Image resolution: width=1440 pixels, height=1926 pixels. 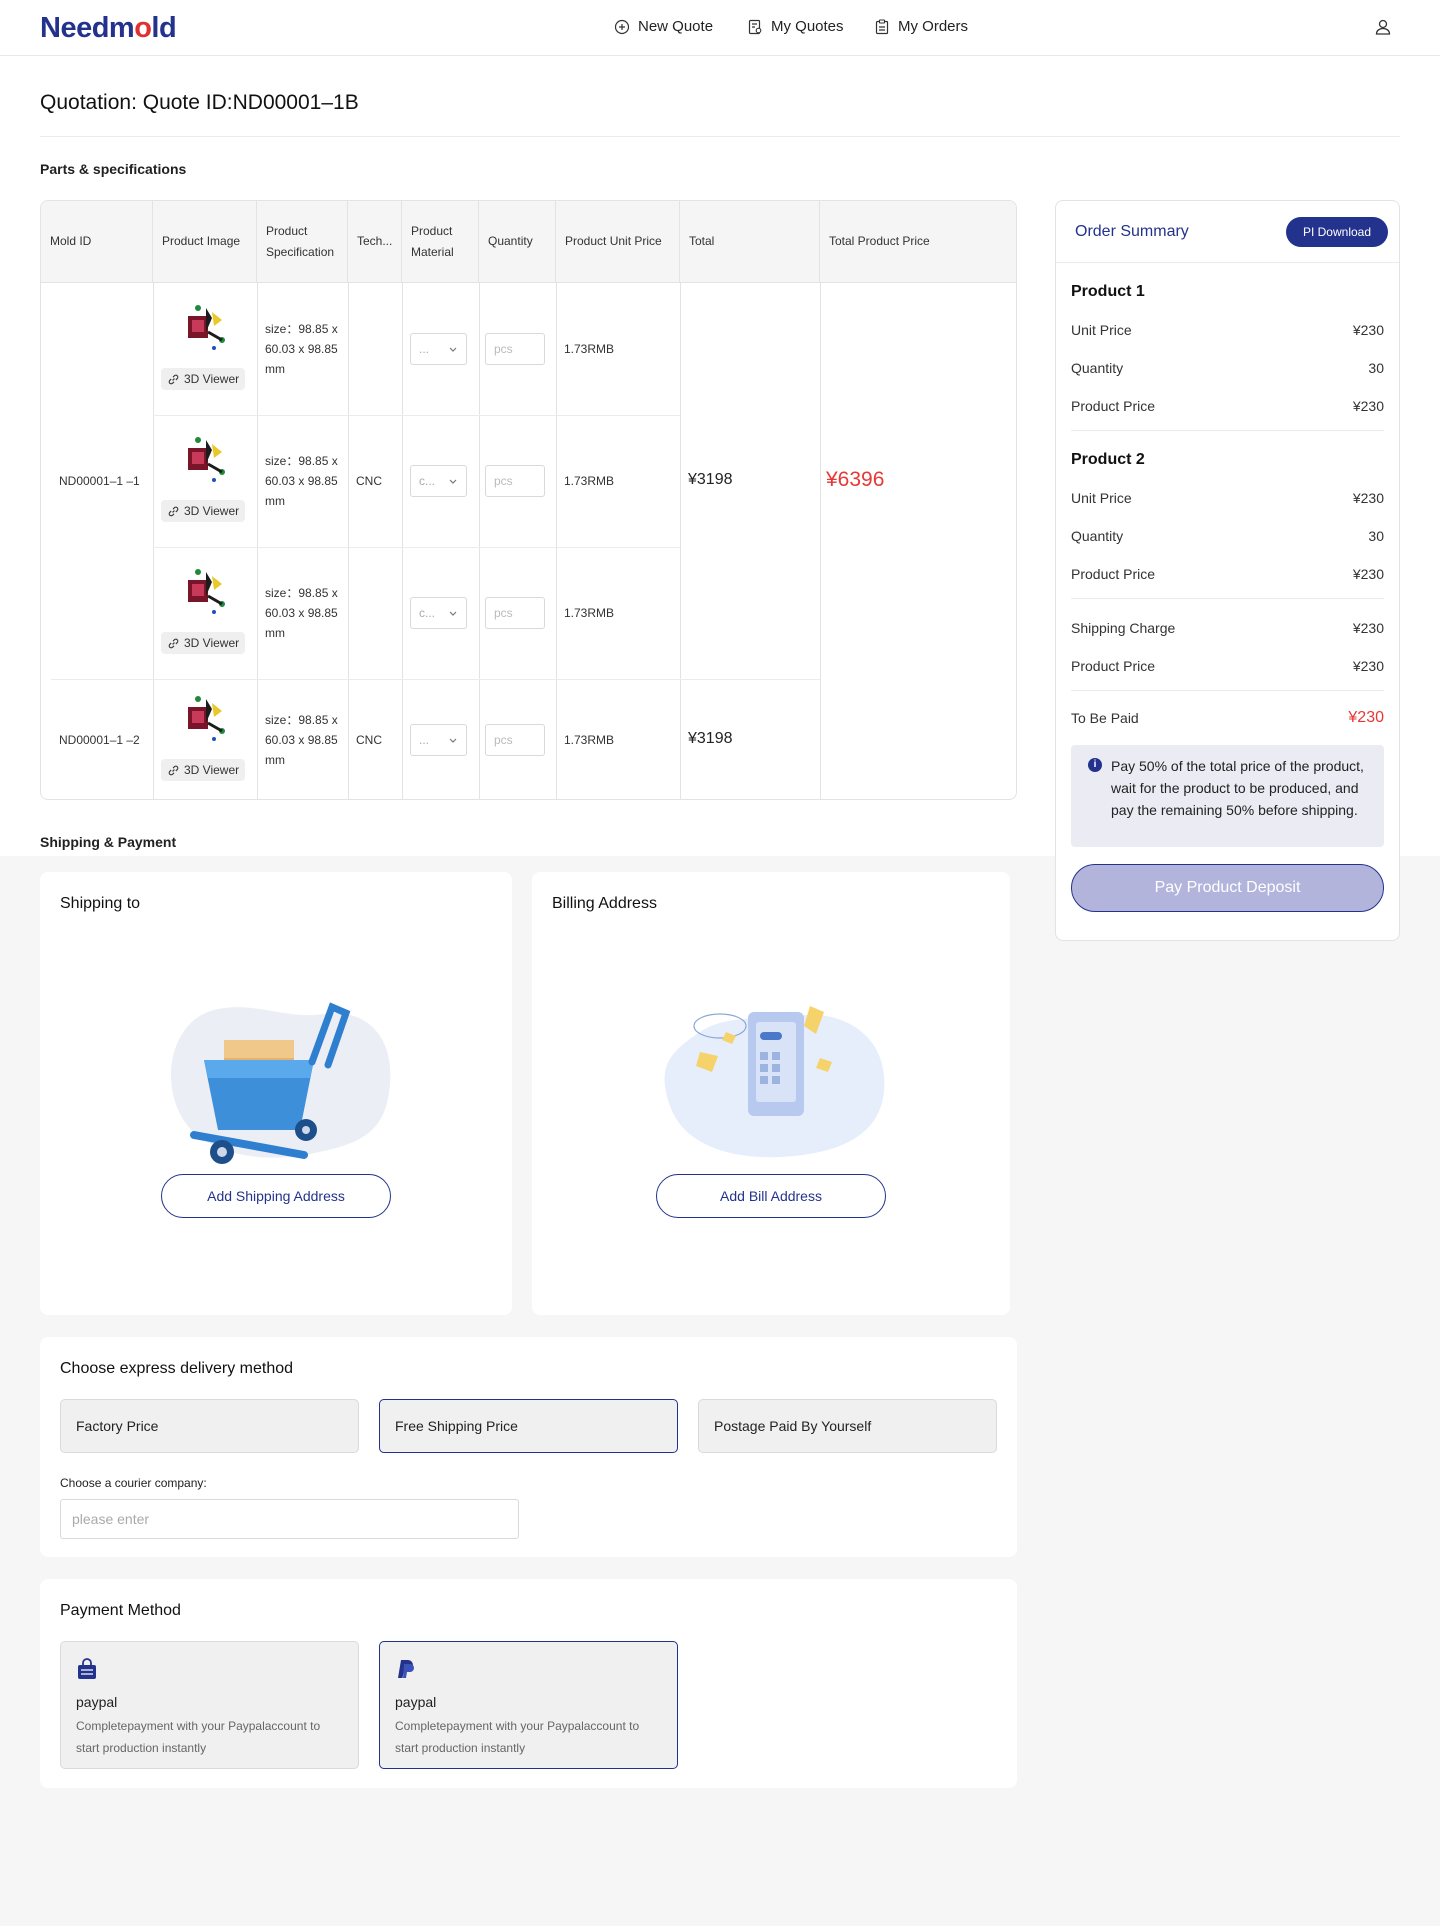 What do you see at coordinates (1227, 574) in the screenshot?
I see `summary-row: Product Price ¥230` at bounding box center [1227, 574].